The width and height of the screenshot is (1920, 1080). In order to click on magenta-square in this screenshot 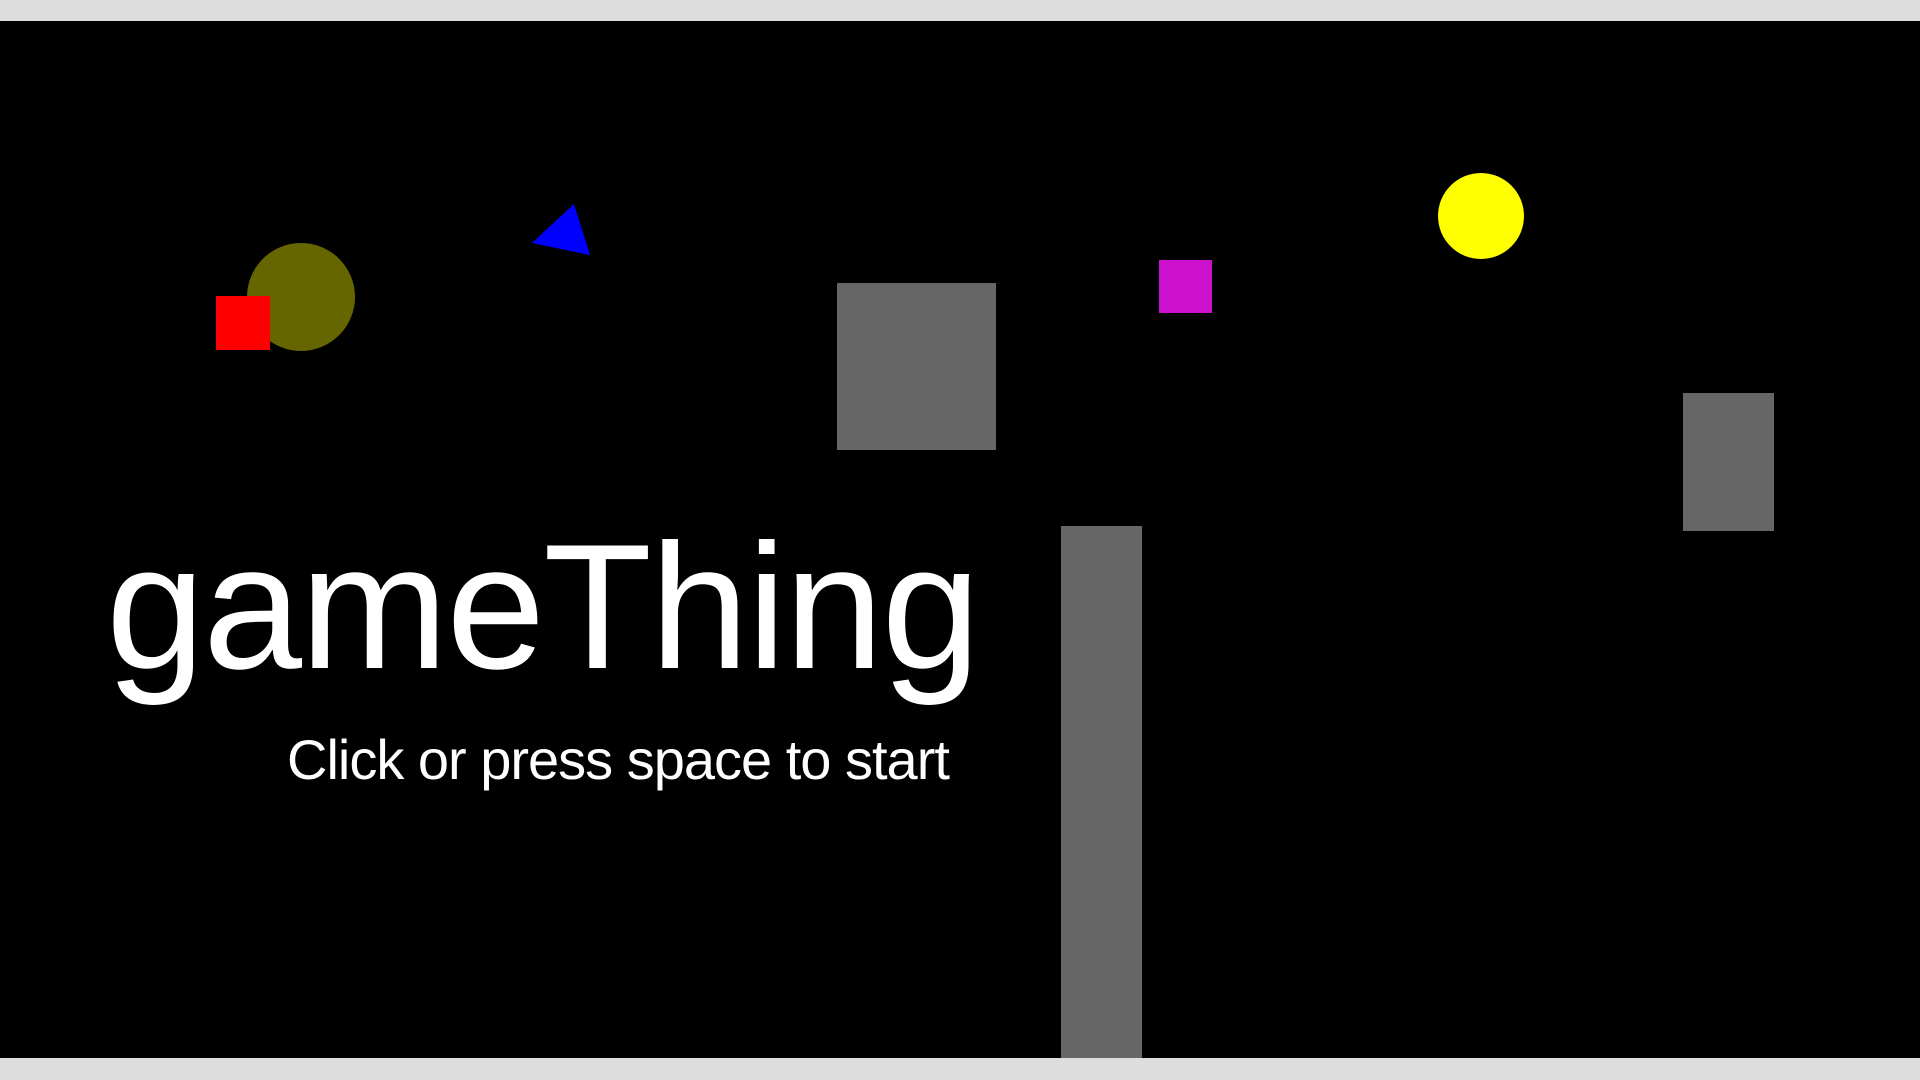, I will do `click(1185, 286)`.